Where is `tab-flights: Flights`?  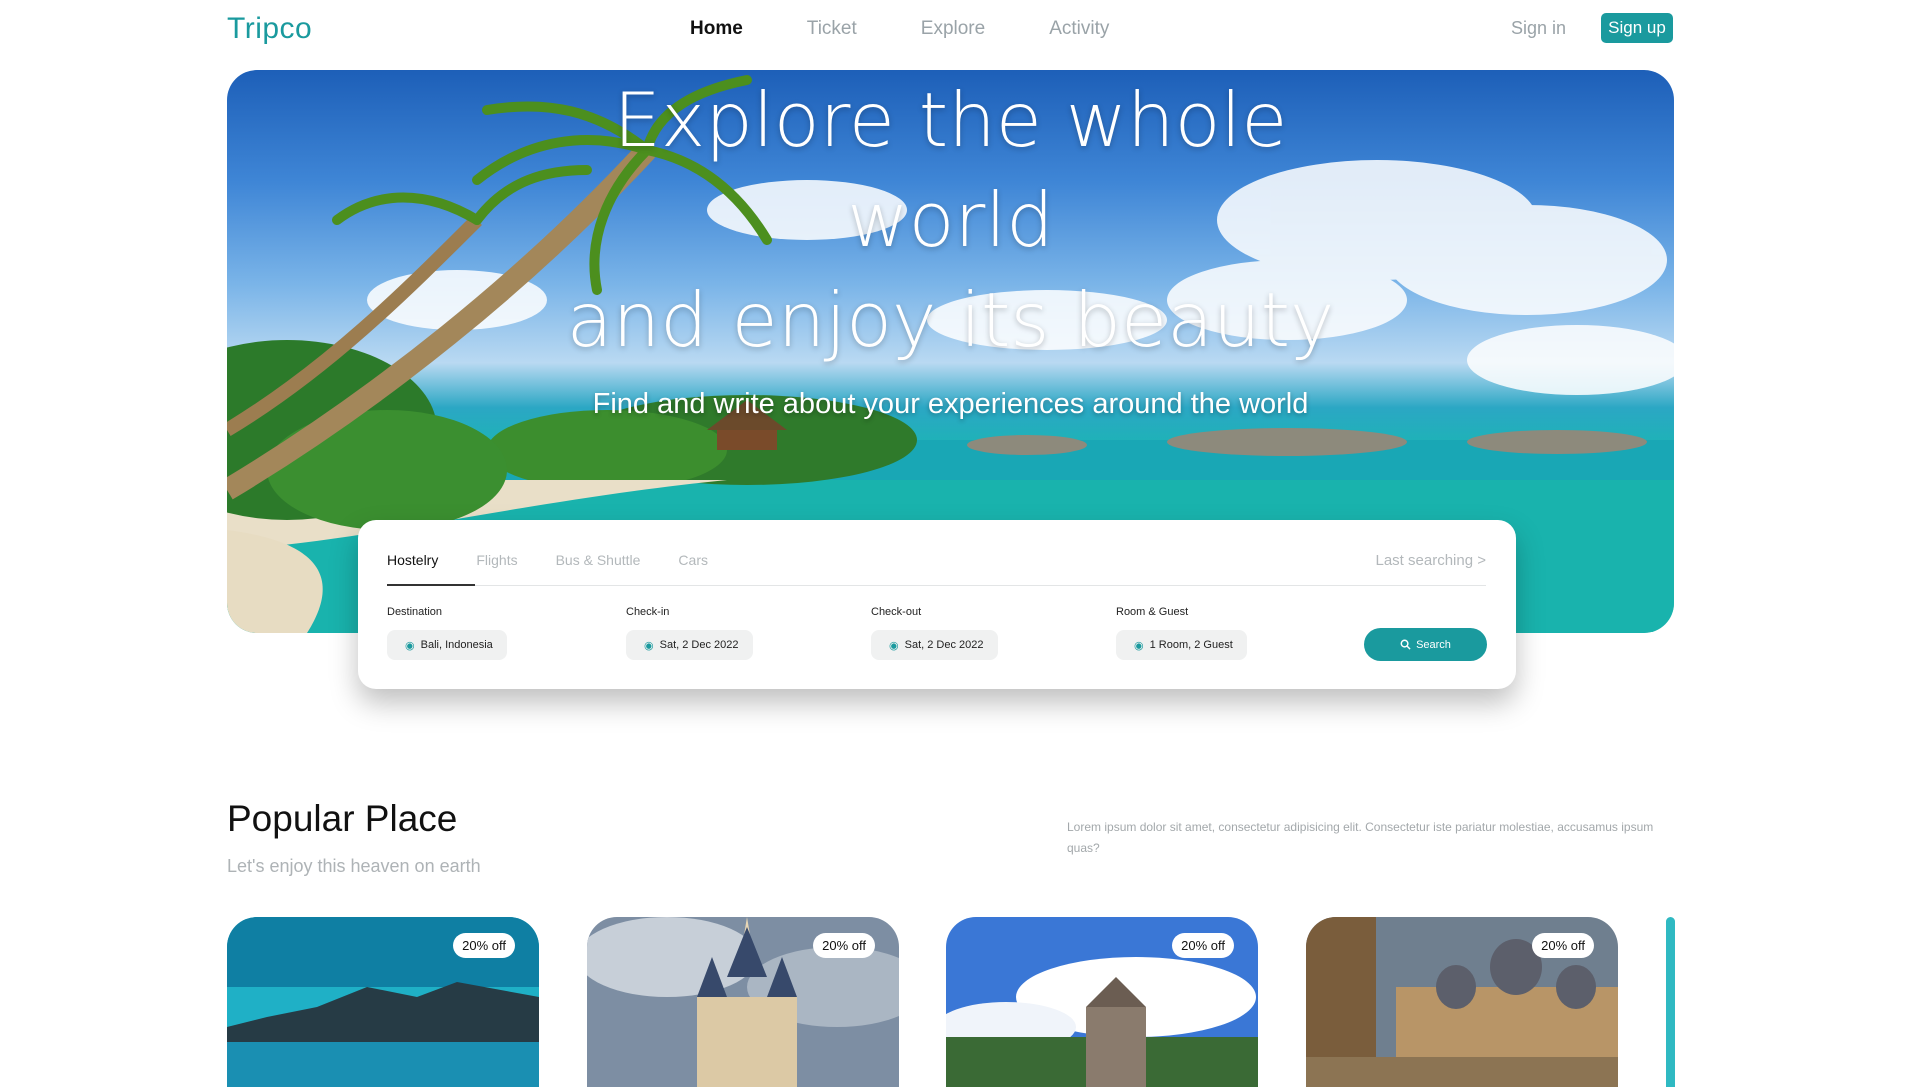 tab-flights: Flights is located at coordinates (496, 560).